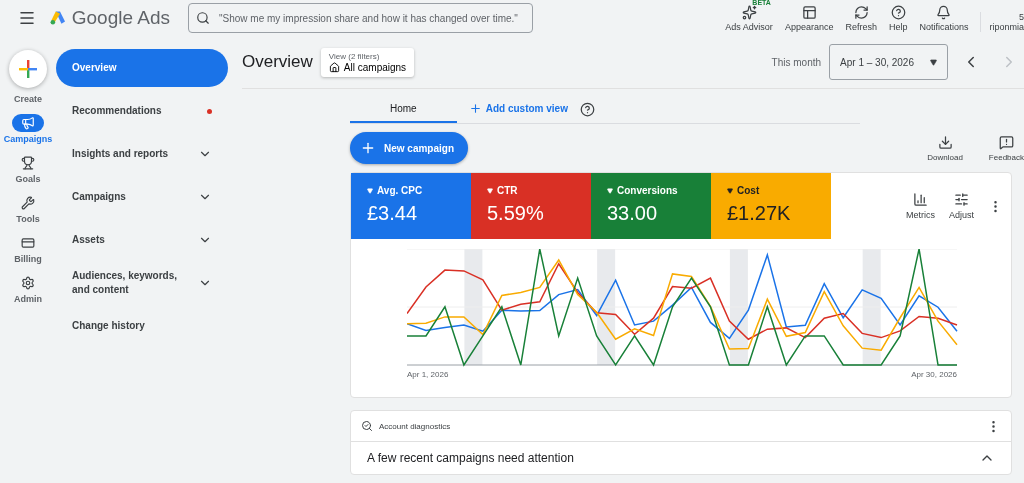 This screenshot has width=1024, height=483. Describe the element at coordinates (367, 62) in the screenshot. I see `view-filter-button: View (2 filters) All campaigns` at that location.